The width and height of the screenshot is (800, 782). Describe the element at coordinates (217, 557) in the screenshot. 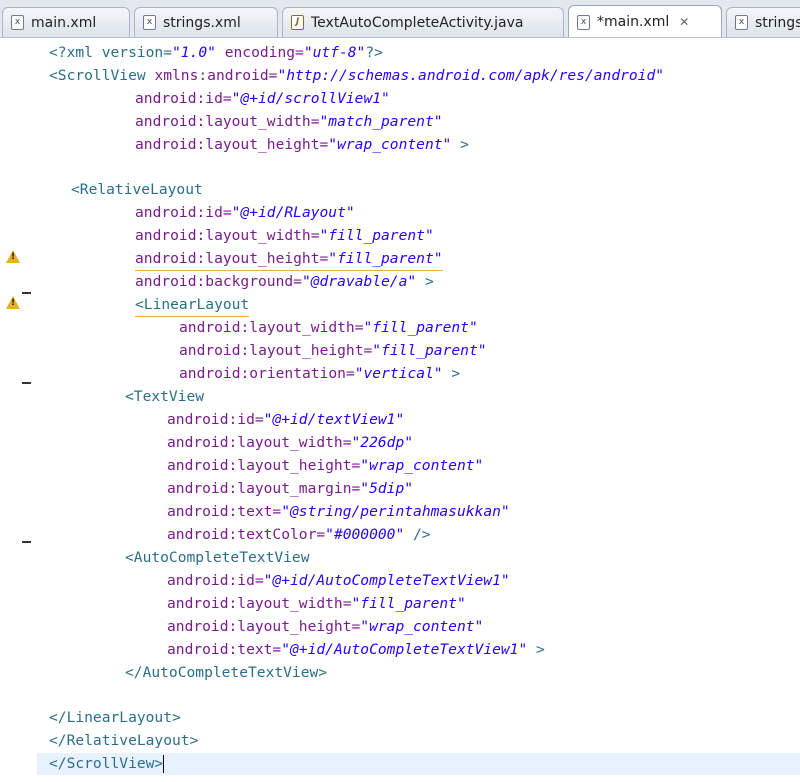

I see `code-line: <AutoCompleteTextView` at that location.